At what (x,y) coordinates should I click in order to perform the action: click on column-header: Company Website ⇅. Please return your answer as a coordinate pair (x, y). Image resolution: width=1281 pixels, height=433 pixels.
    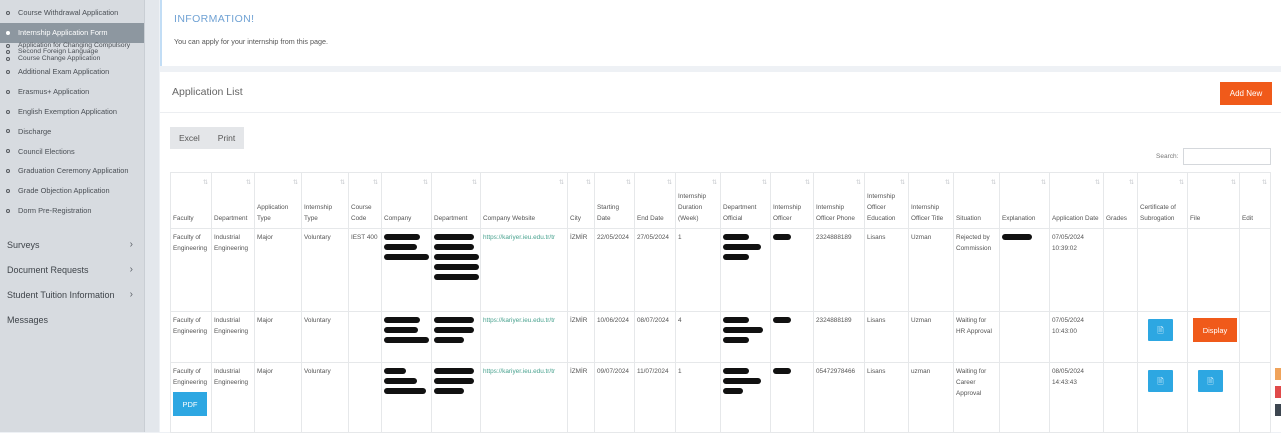
    Looking at the image, I should click on (524, 200).